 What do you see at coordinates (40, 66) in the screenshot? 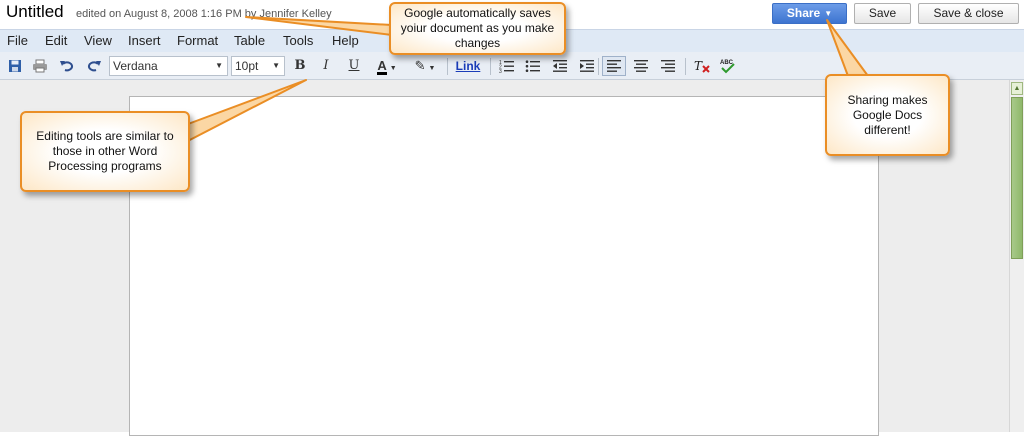
I see `print-icon` at bounding box center [40, 66].